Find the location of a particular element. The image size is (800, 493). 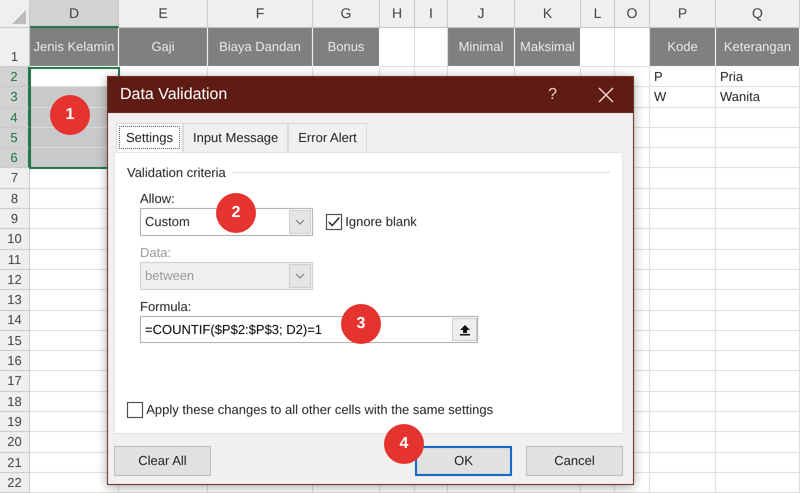

tab: Error Alert is located at coordinates (327, 137).